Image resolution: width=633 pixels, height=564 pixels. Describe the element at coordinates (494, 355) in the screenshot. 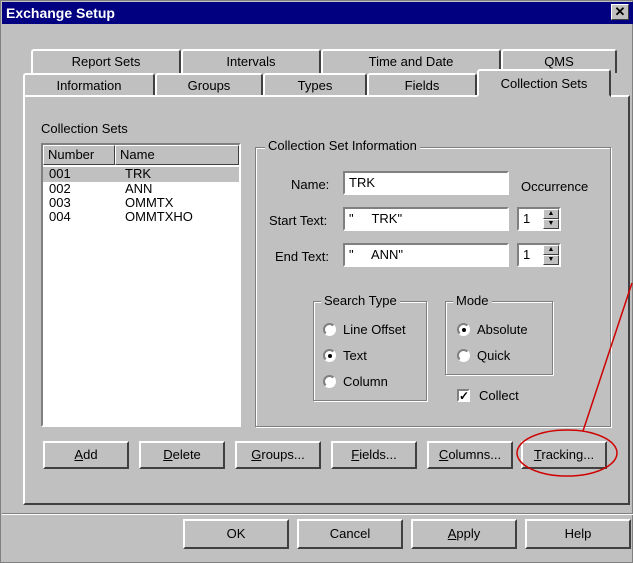

I see `quick-label: Quick` at that location.